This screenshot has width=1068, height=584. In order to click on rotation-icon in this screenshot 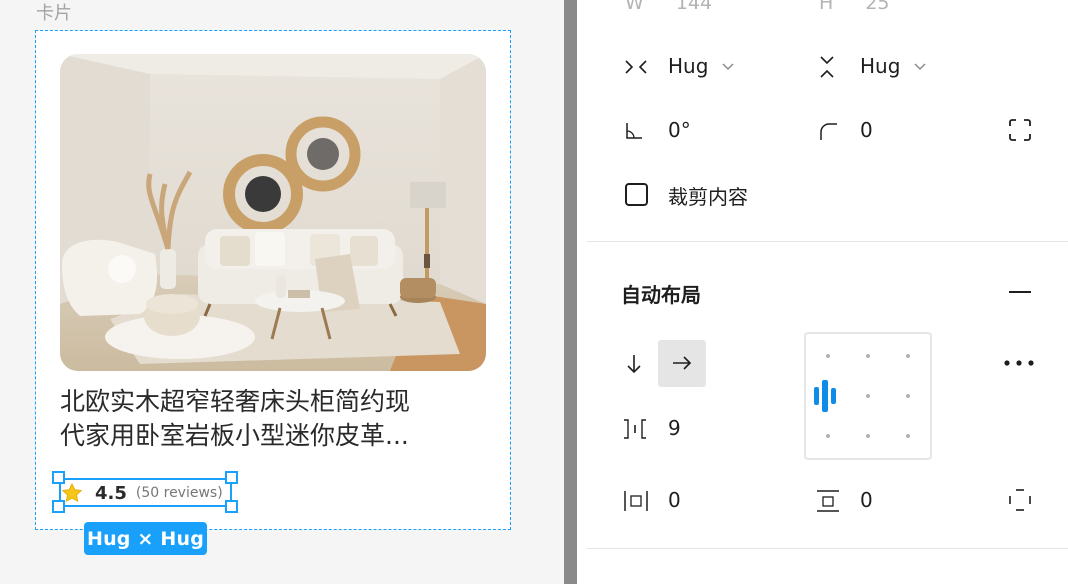, I will do `click(634, 131)`.